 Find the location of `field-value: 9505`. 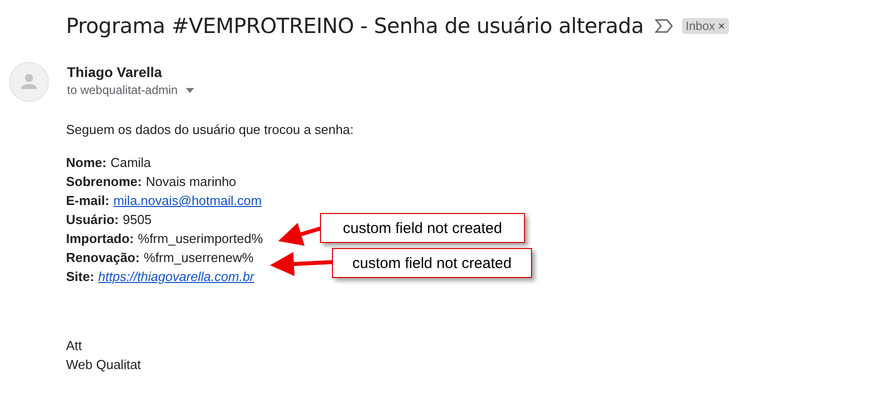

field-value: 9505 is located at coordinates (137, 220).